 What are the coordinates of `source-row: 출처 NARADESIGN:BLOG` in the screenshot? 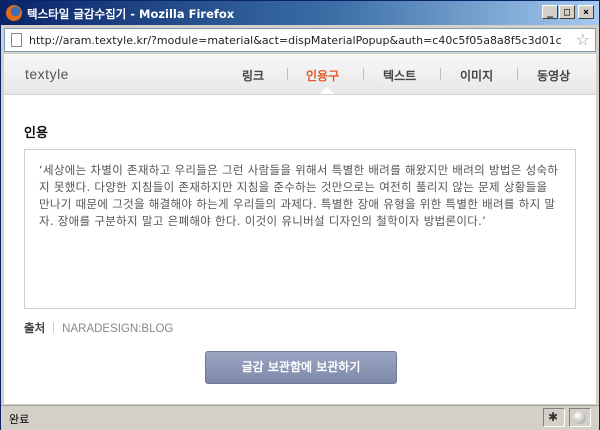 It's located at (98, 328).